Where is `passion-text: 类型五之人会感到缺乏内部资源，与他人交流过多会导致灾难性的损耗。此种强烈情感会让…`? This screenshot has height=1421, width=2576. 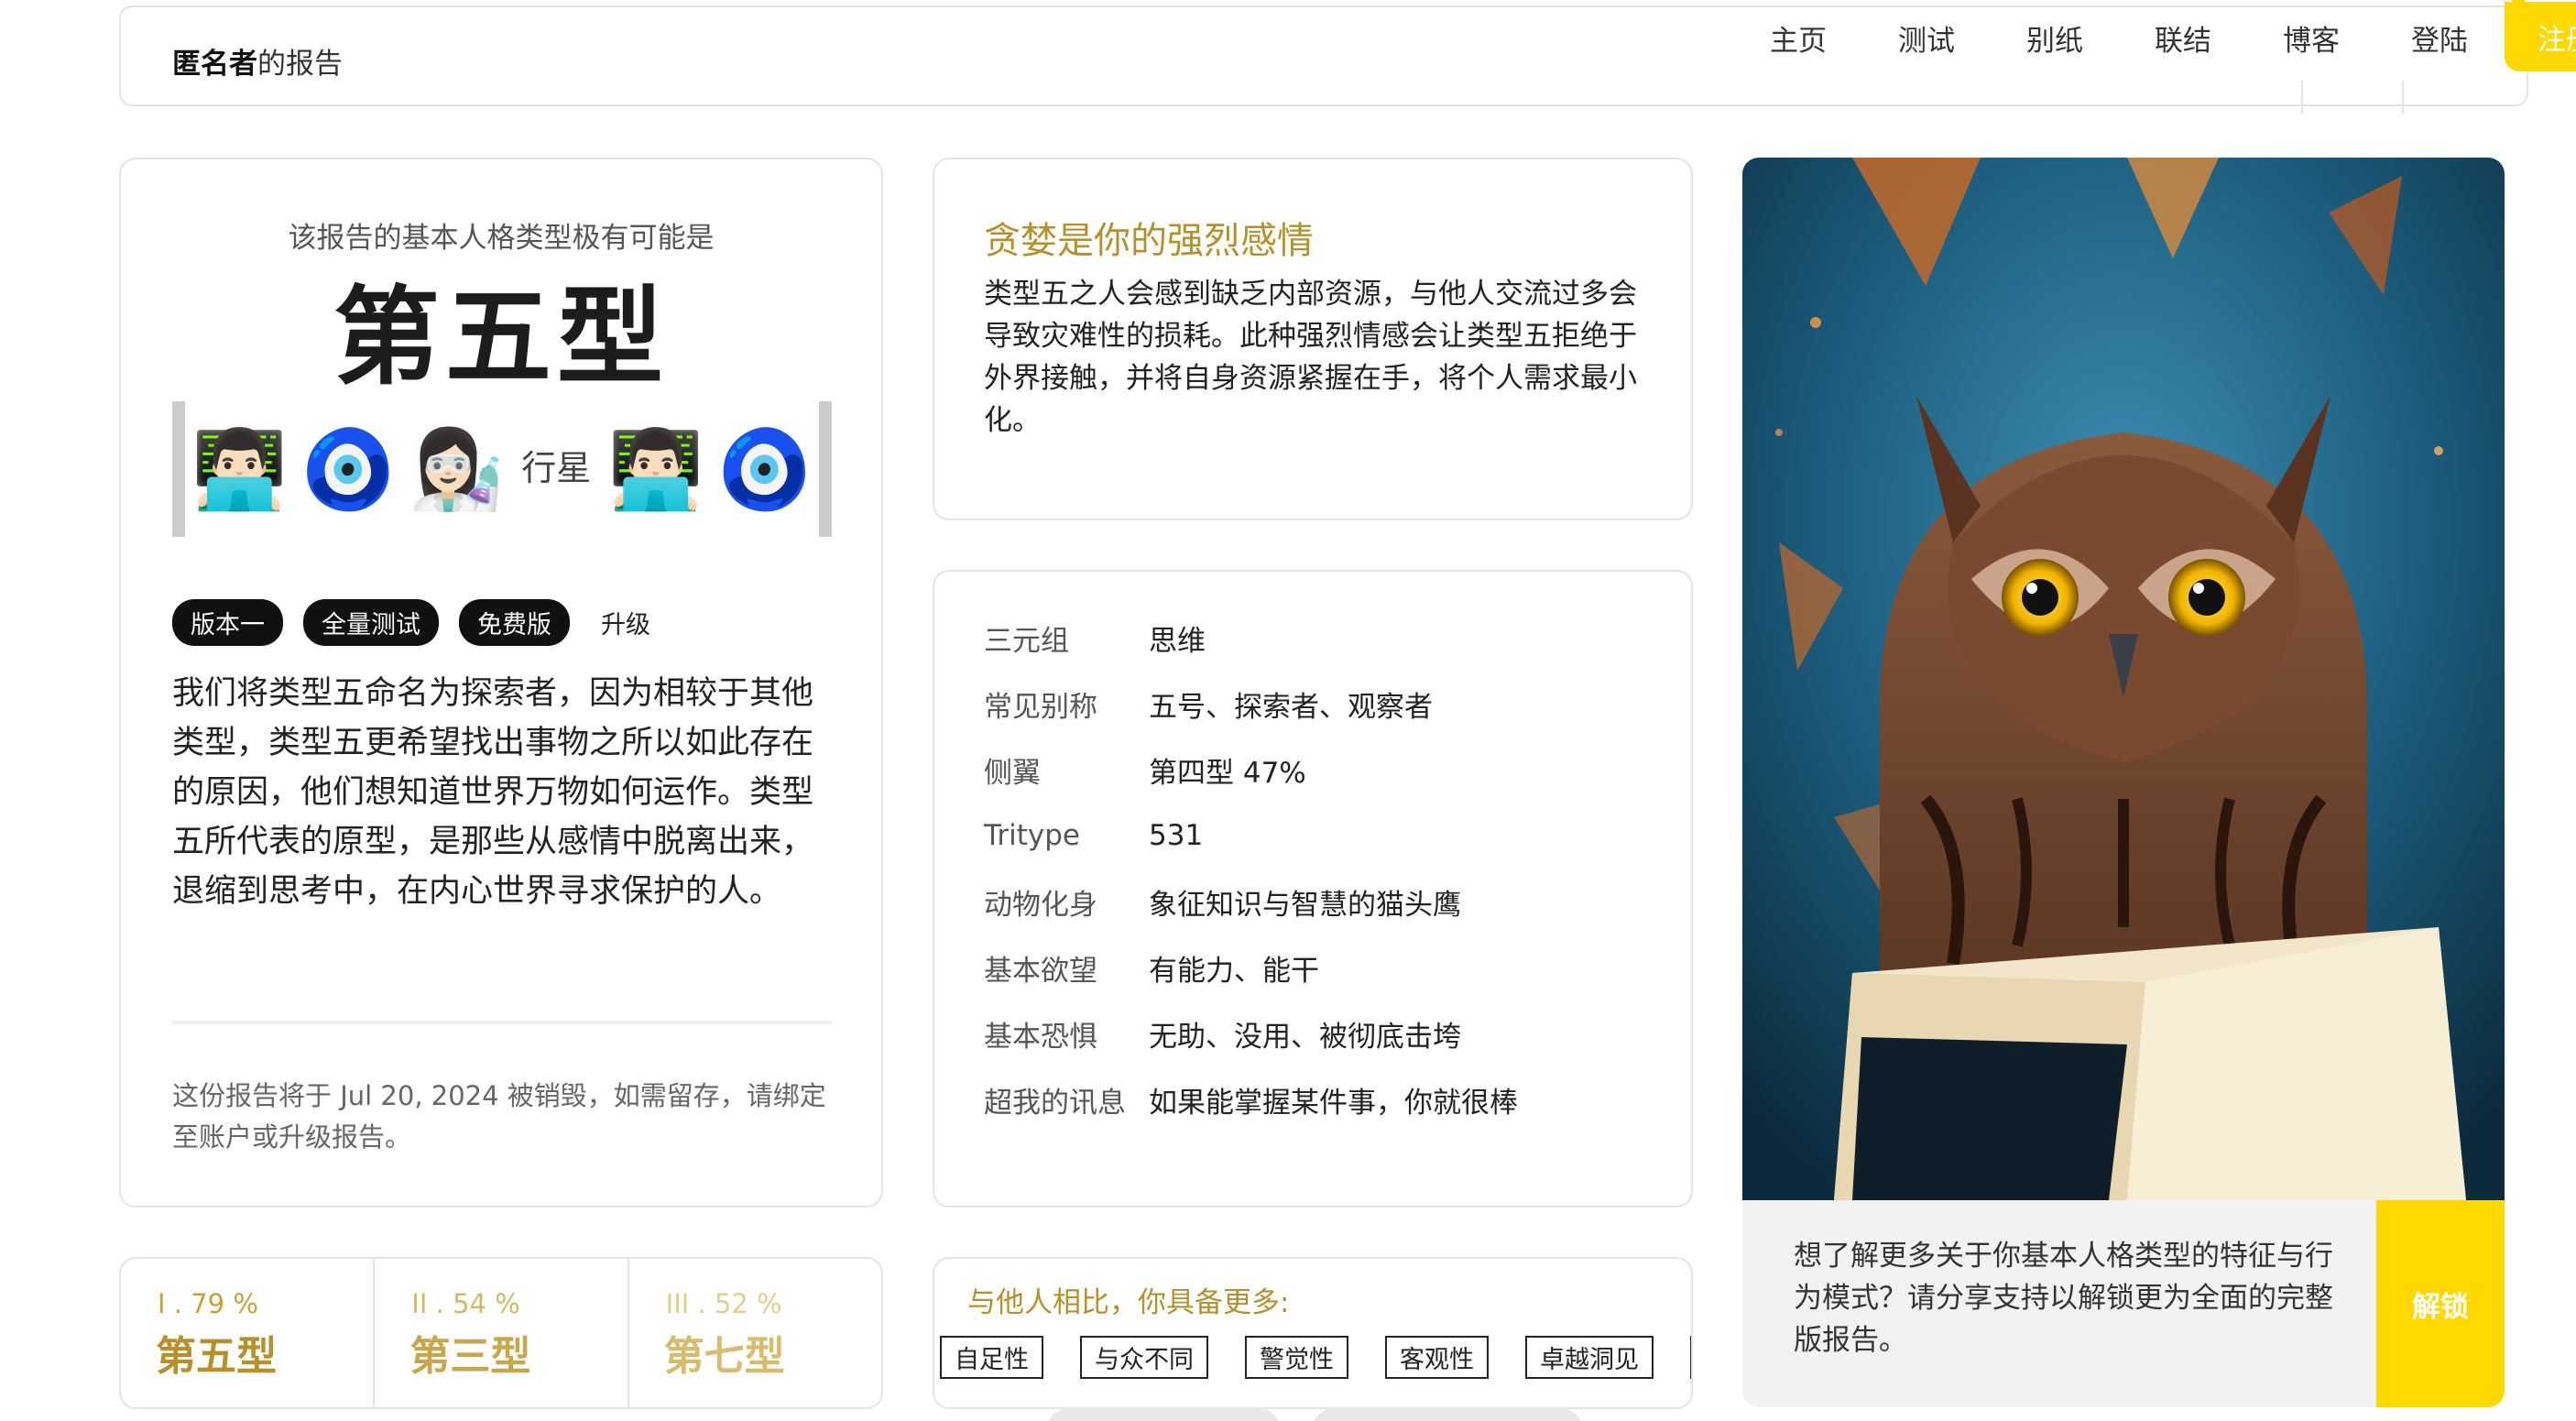 passion-text: 类型五之人会感到缺乏内部资源，与他人交流过多会导致灾难性的损耗。此种强烈情感会让… is located at coordinates (1311, 357).